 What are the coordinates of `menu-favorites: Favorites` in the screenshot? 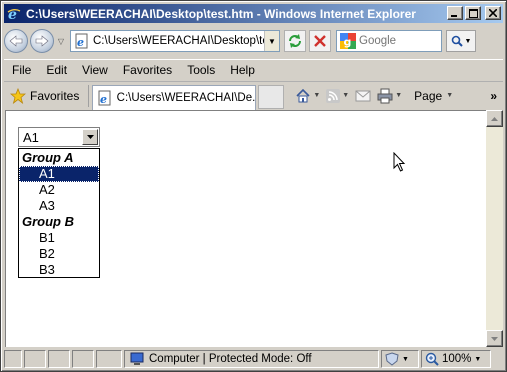 It's located at (147, 70).